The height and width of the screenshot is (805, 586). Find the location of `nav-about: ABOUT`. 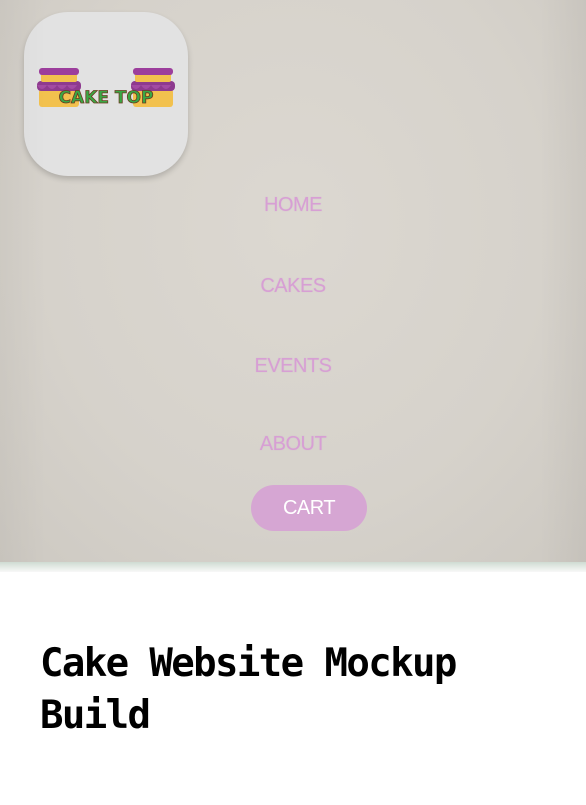

nav-about: ABOUT is located at coordinates (293, 444).